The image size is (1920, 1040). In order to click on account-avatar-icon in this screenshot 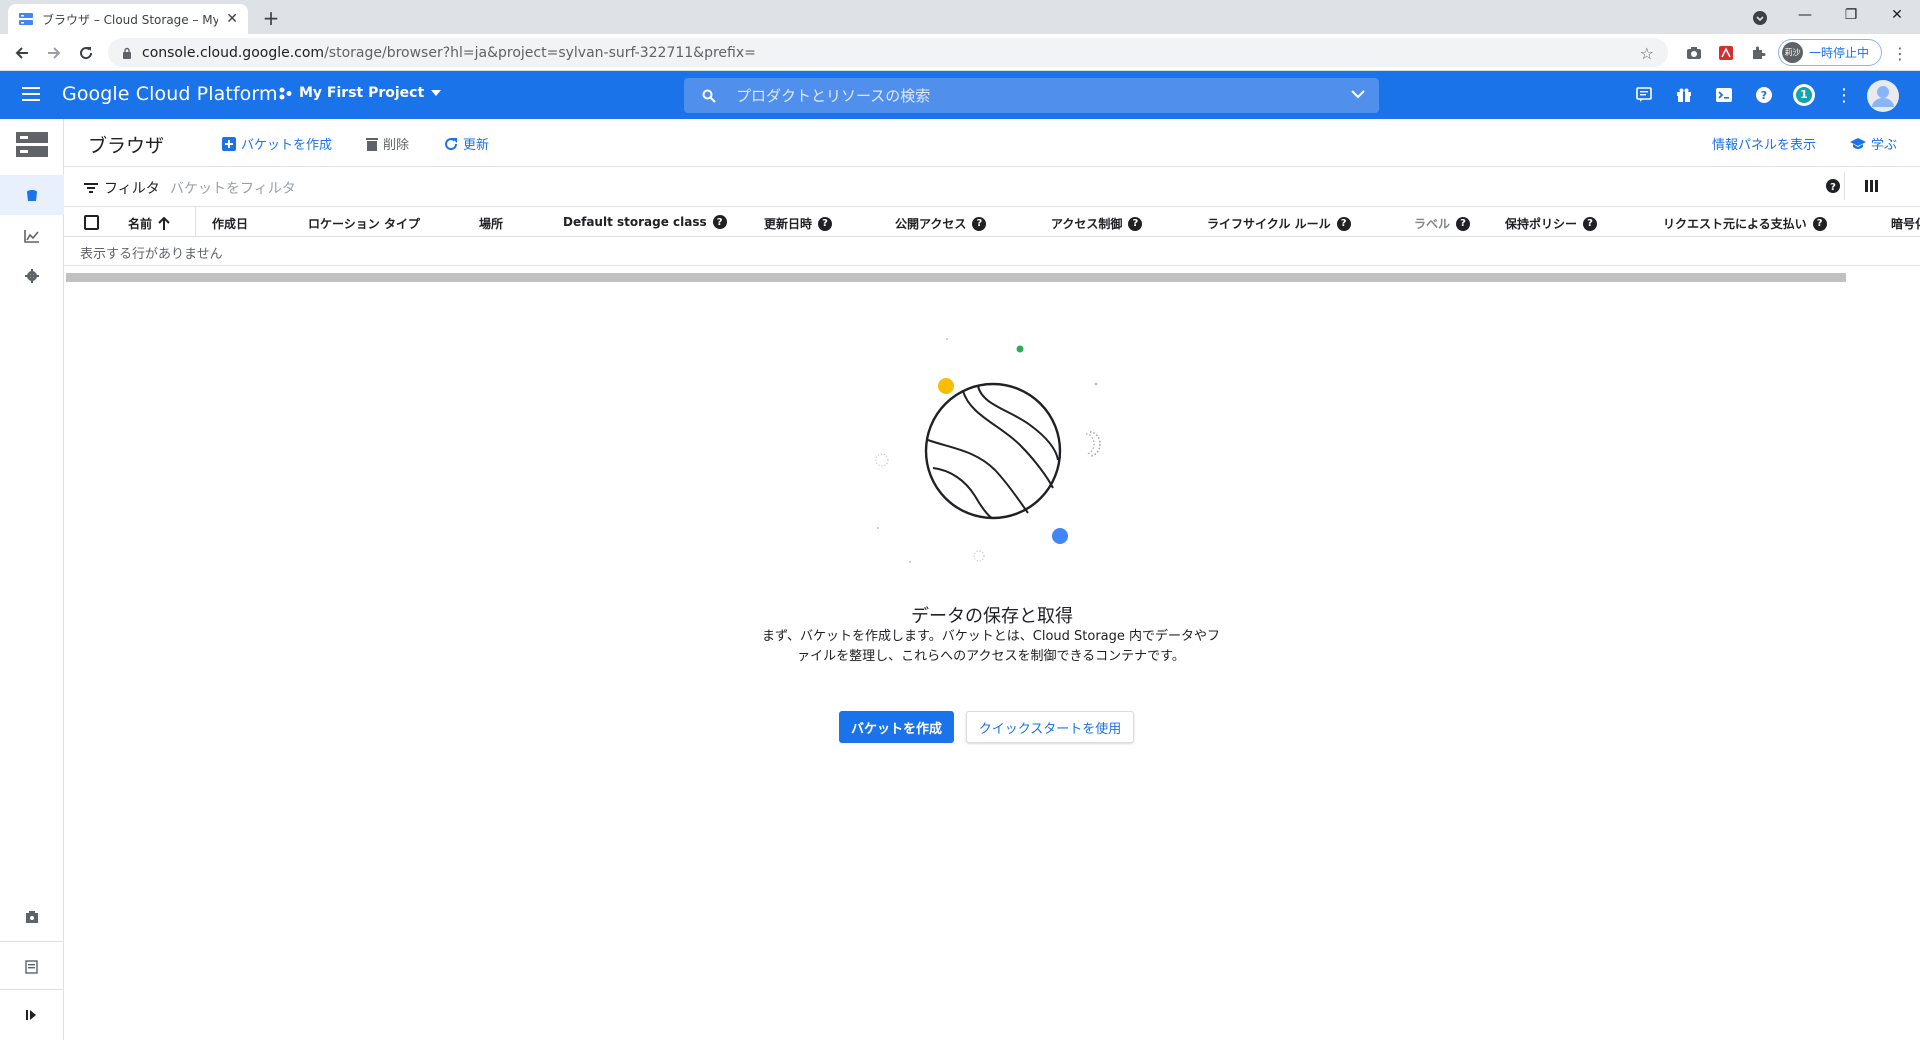, I will do `click(1883, 96)`.